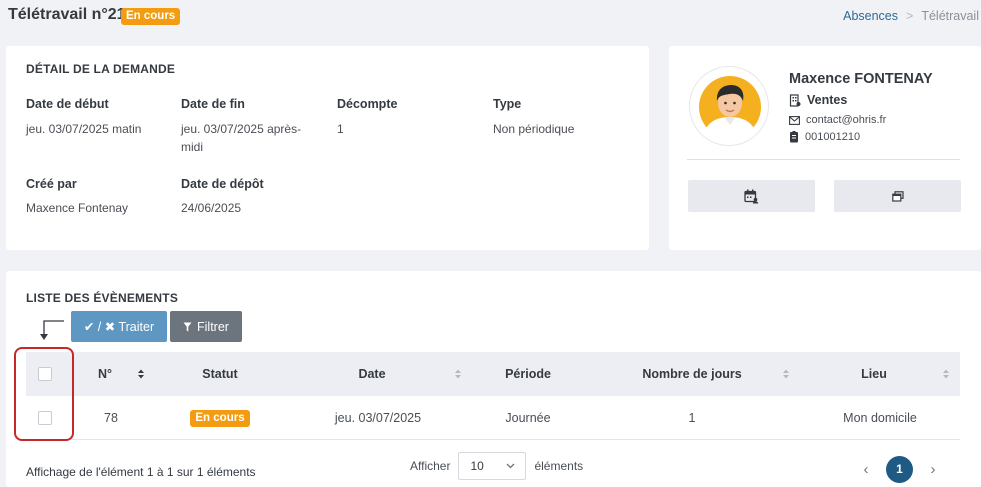  I want to click on column-days: Nombre de jours, so click(692, 374).